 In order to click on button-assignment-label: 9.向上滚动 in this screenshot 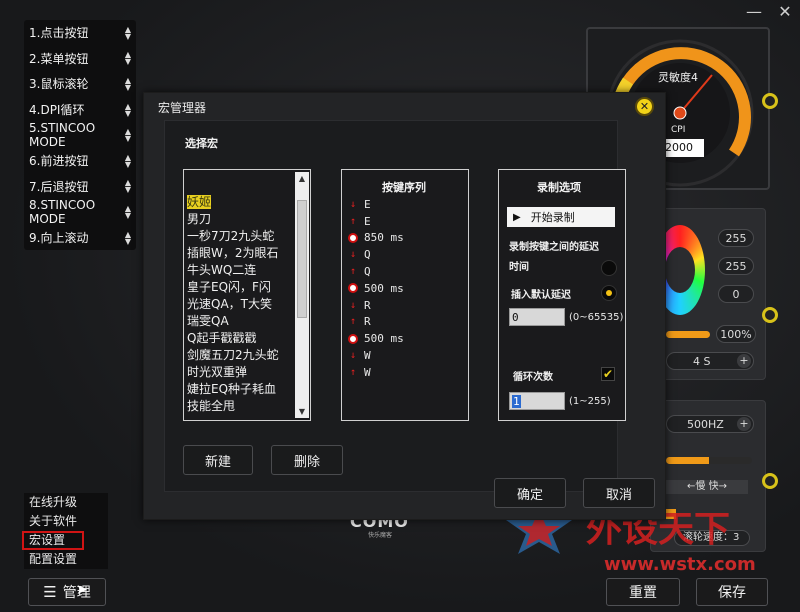, I will do `click(59, 238)`.